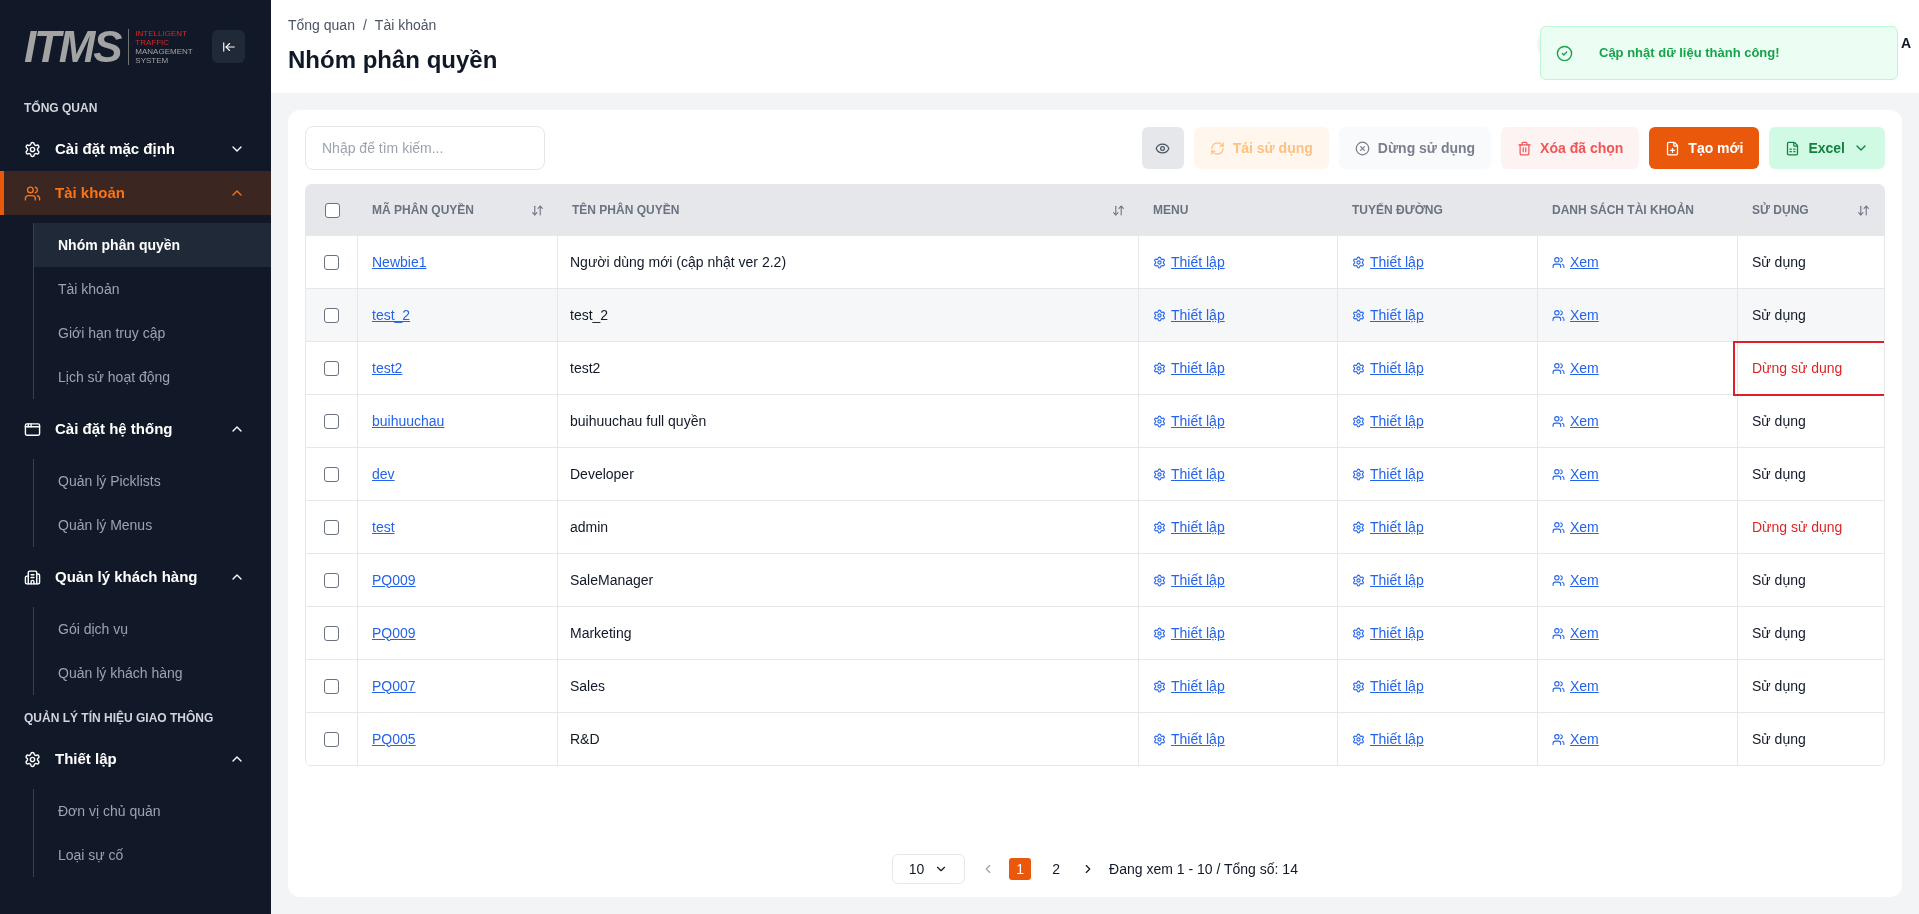 The image size is (1919, 914). What do you see at coordinates (1811, 210) in the screenshot?
I see `column-header: SỬ DỤNG` at bounding box center [1811, 210].